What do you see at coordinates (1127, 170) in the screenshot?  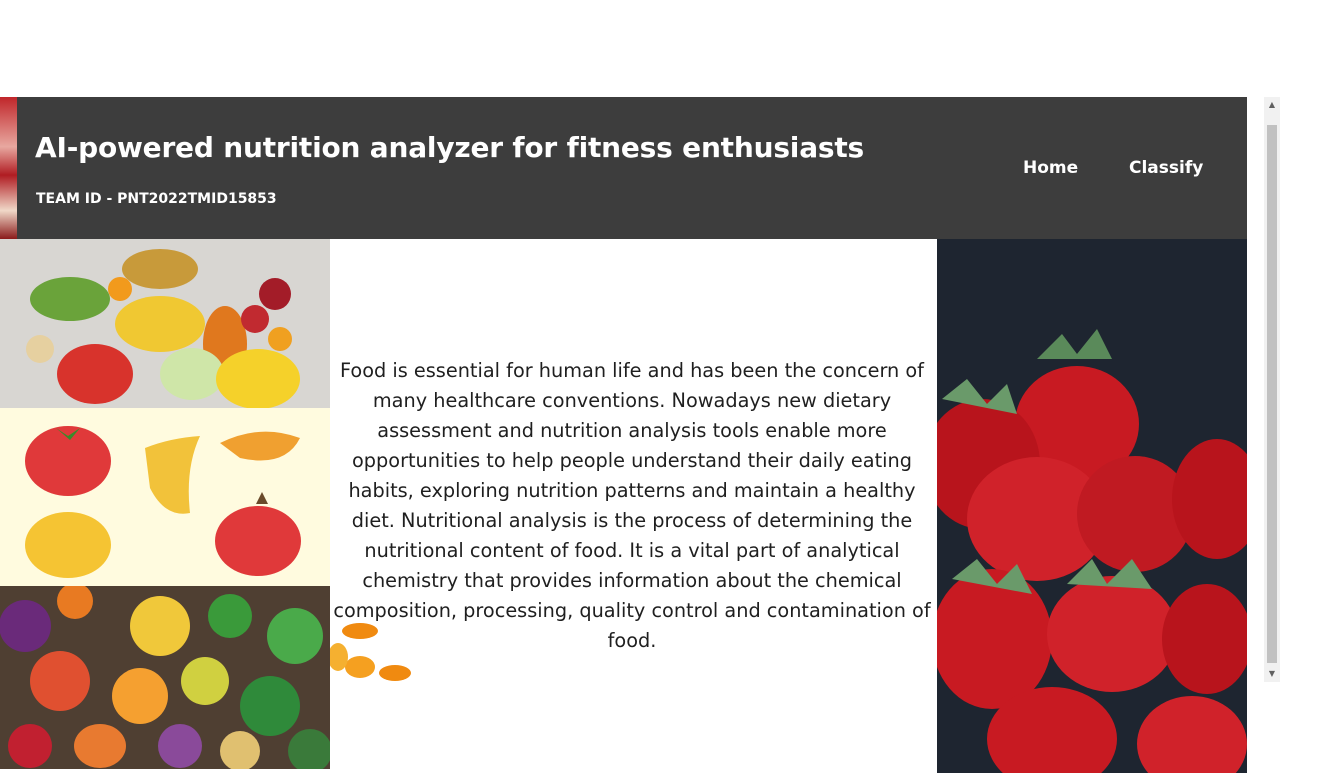 I see `main-nav: Home Classify` at bounding box center [1127, 170].